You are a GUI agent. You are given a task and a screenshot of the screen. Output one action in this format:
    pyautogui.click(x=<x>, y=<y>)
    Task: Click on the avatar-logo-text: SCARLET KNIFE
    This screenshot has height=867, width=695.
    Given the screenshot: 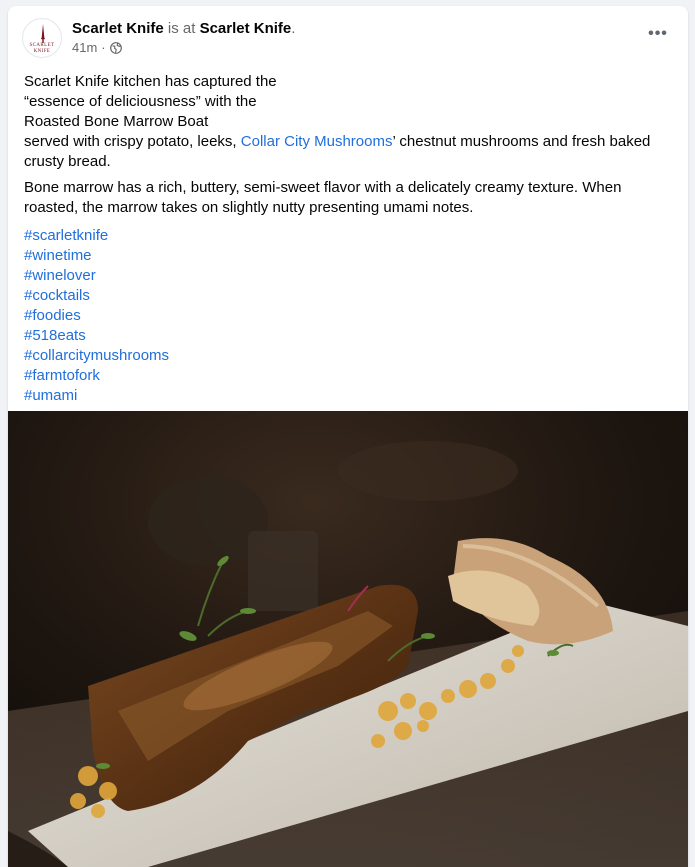 What is the action you would take?
    pyautogui.click(x=42, y=49)
    